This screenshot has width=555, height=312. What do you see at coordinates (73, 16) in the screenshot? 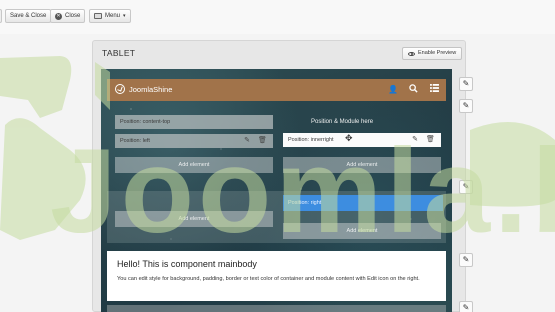
I see `close-label: Close` at bounding box center [73, 16].